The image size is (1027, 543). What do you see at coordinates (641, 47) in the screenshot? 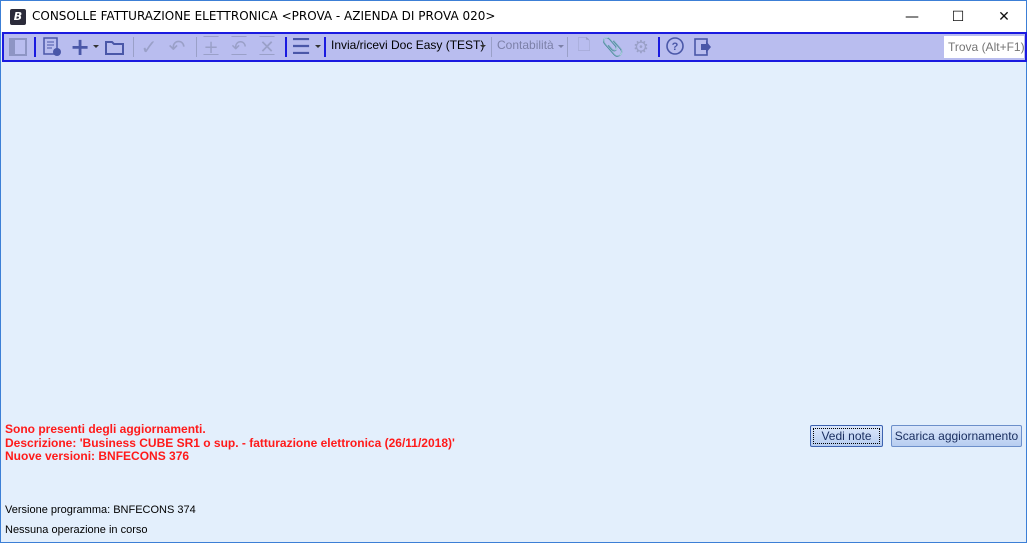
I see `settings-gears-icon: ⚙` at bounding box center [641, 47].